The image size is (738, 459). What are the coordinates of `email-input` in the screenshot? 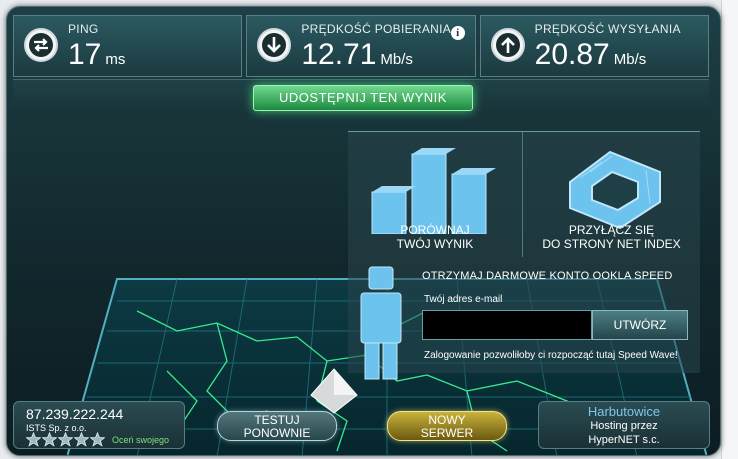 It's located at (507, 325).